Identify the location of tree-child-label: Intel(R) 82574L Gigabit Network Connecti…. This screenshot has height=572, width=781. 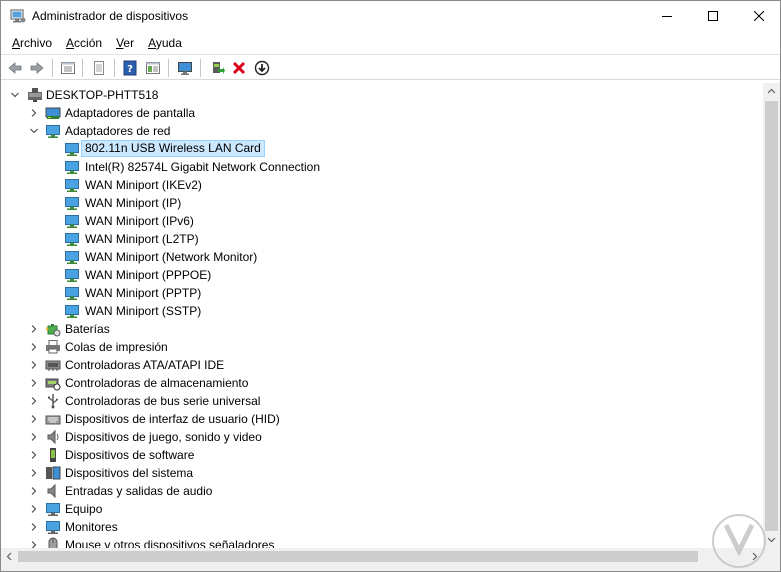
(203, 167).